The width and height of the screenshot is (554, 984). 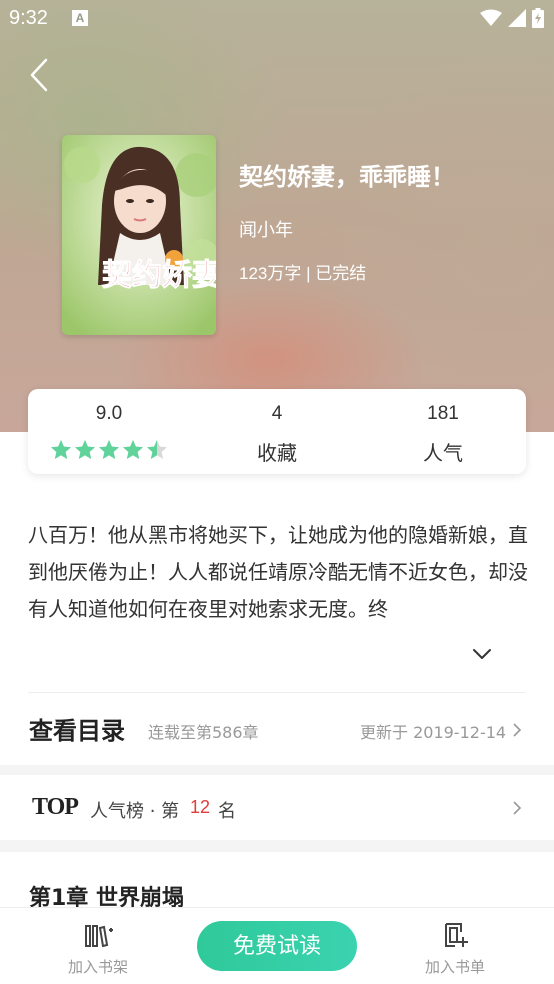 I want to click on popularity-stat: 181 人气, so click(x=443, y=431).